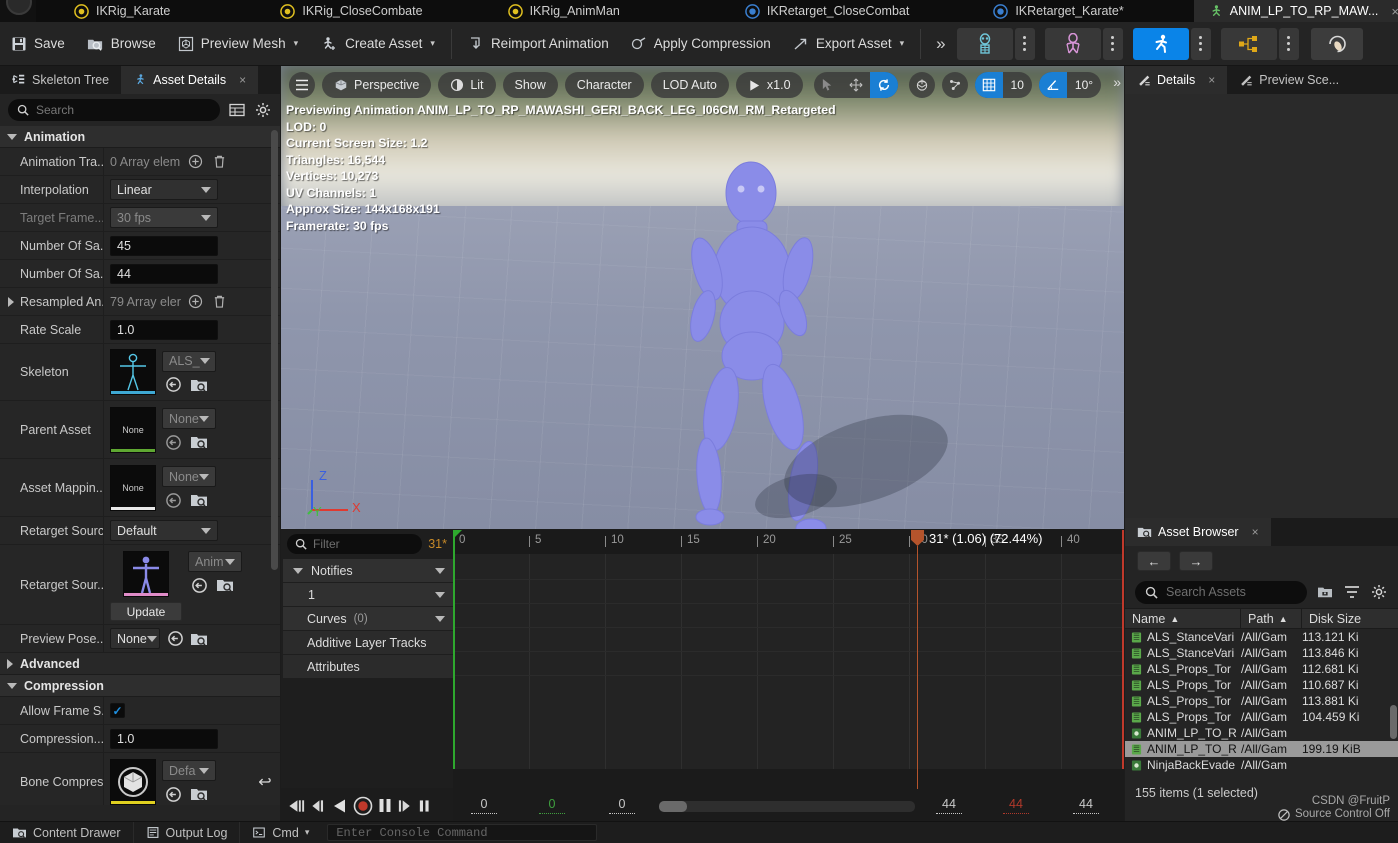  Describe the element at coordinates (1052, 85) in the screenshot. I see `angle-snap-toggle` at that location.